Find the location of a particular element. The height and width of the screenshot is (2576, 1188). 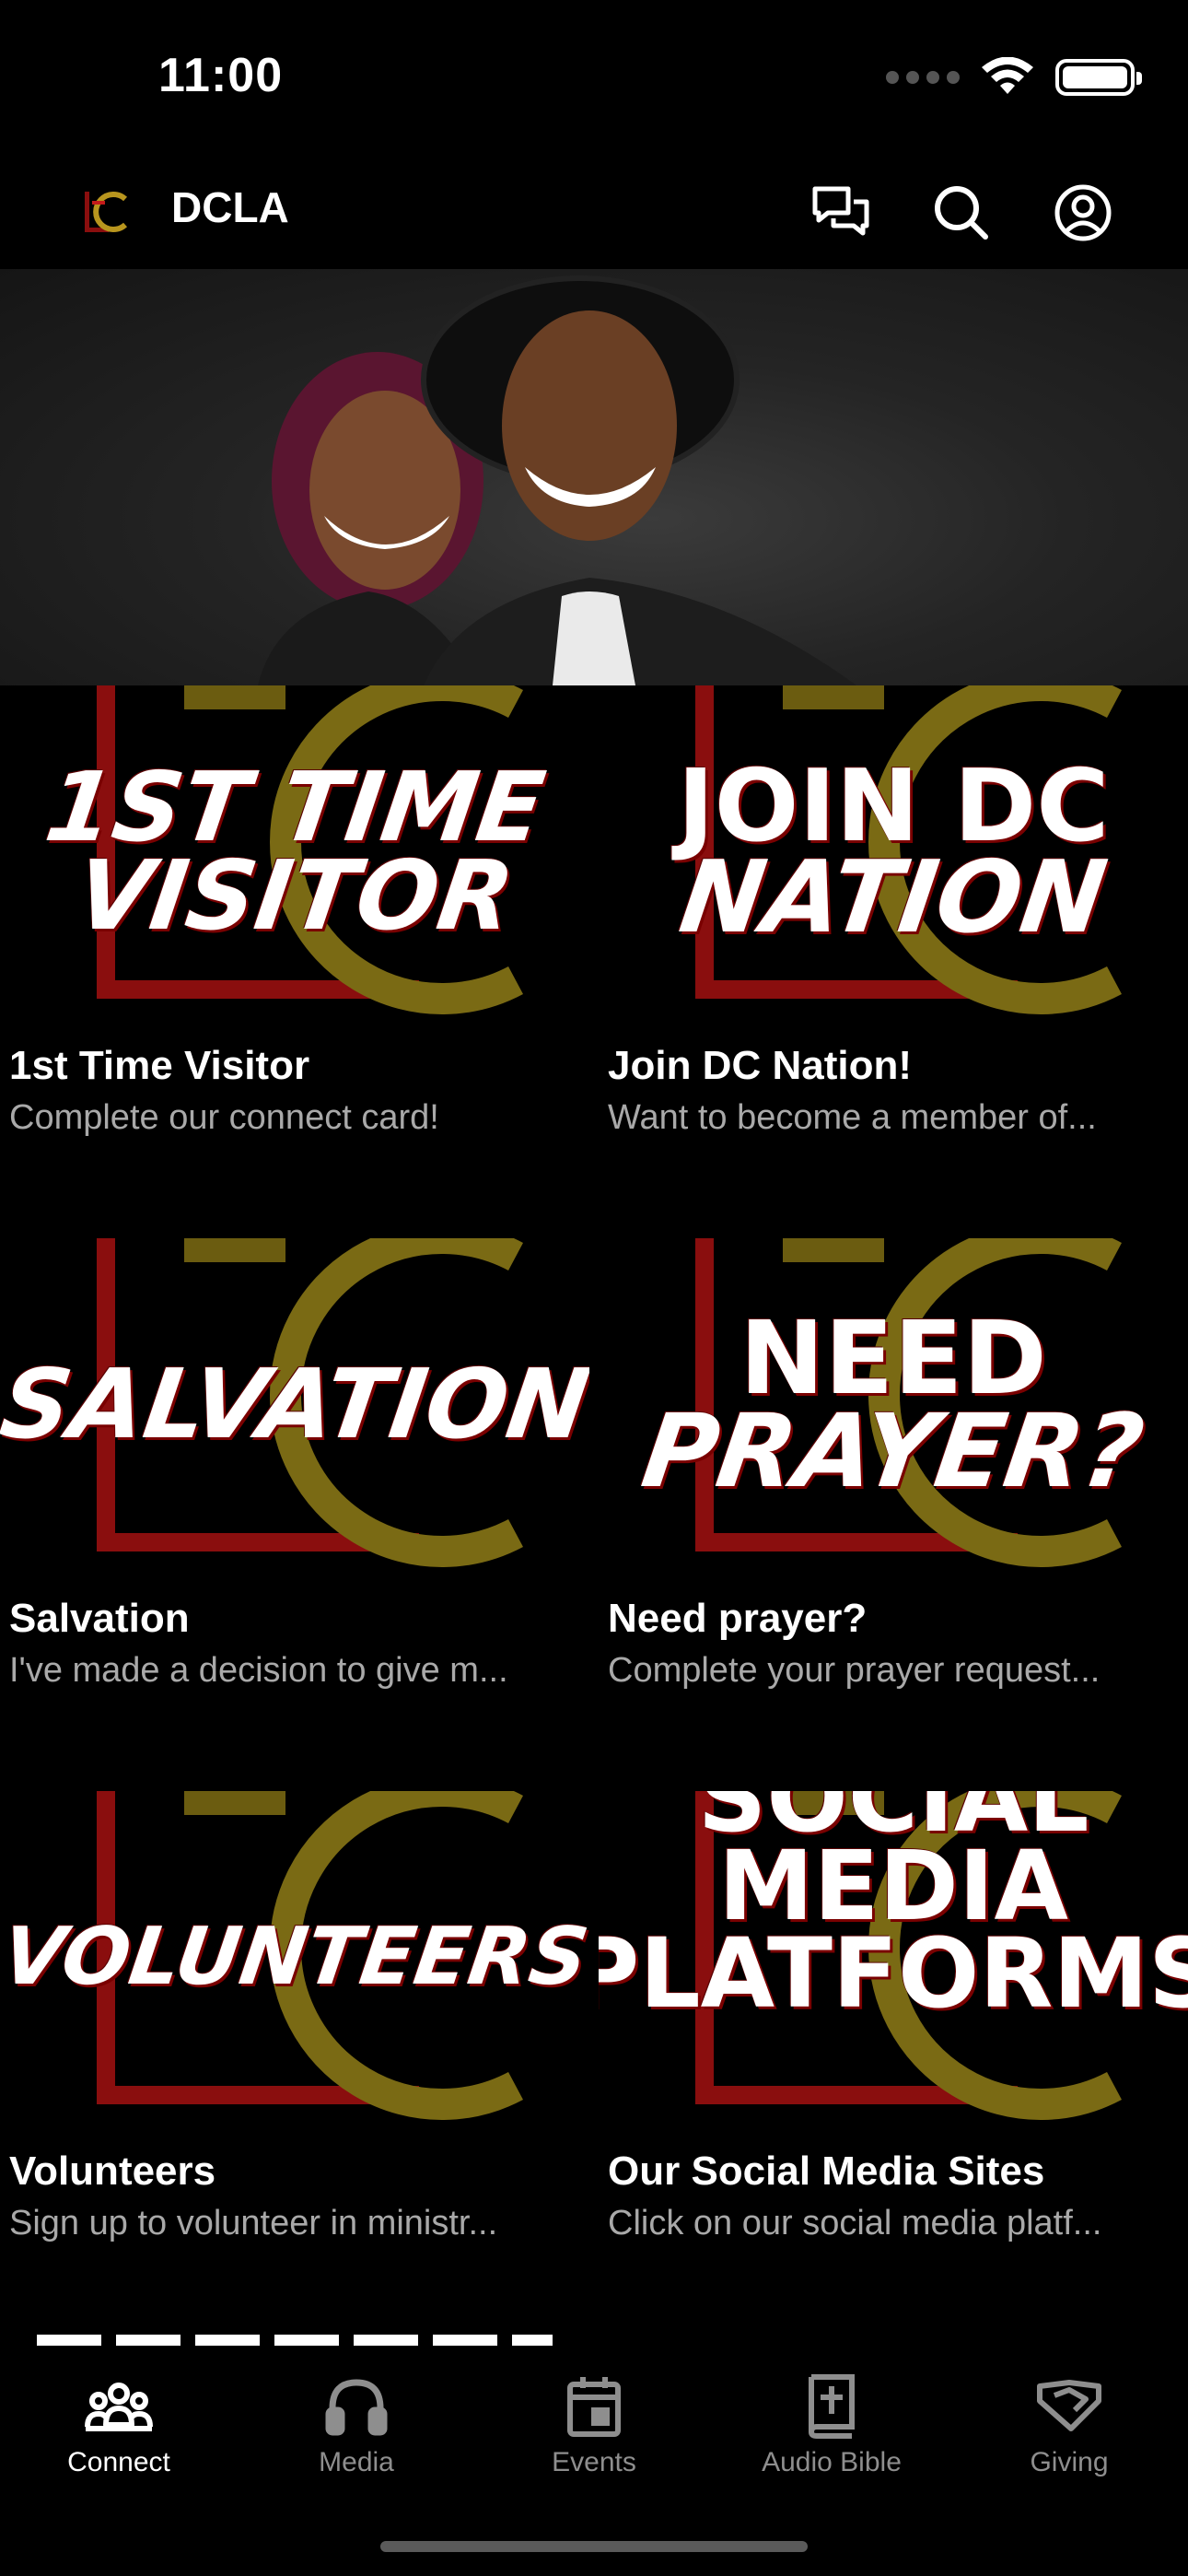

chat-bubbles-icon is located at coordinates (840, 211).